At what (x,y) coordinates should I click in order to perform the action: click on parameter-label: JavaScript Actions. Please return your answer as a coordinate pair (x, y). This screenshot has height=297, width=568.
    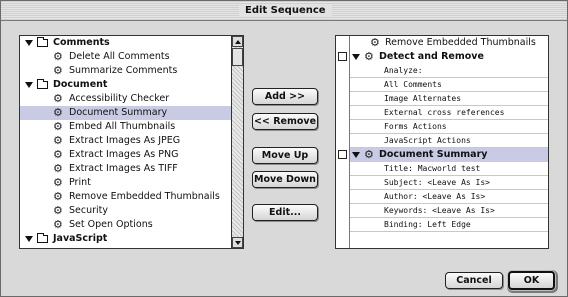
    Looking at the image, I should click on (427, 140).